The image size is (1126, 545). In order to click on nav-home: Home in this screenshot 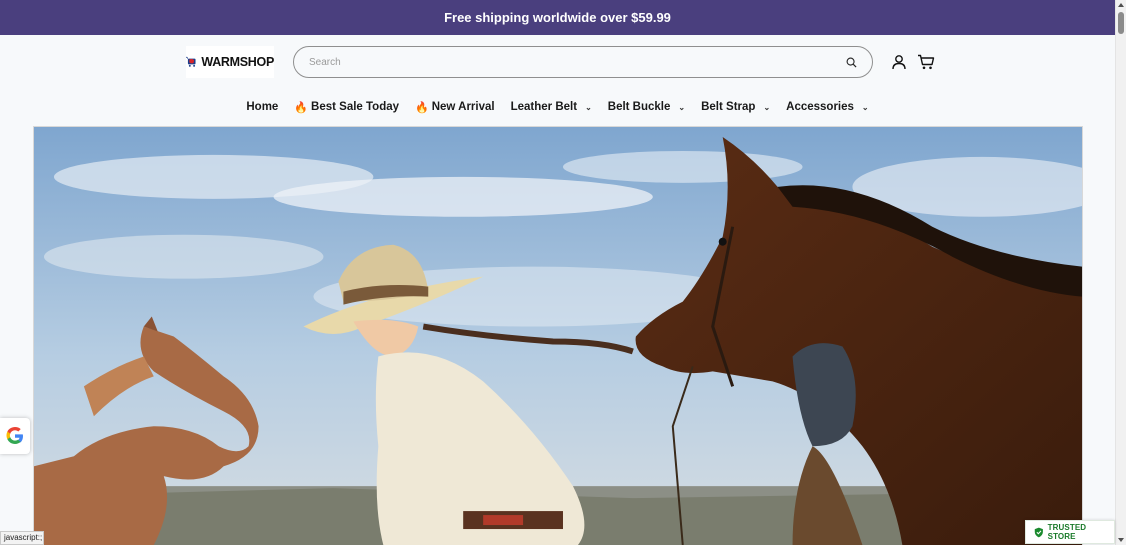, I will do `click(262, 107)`.